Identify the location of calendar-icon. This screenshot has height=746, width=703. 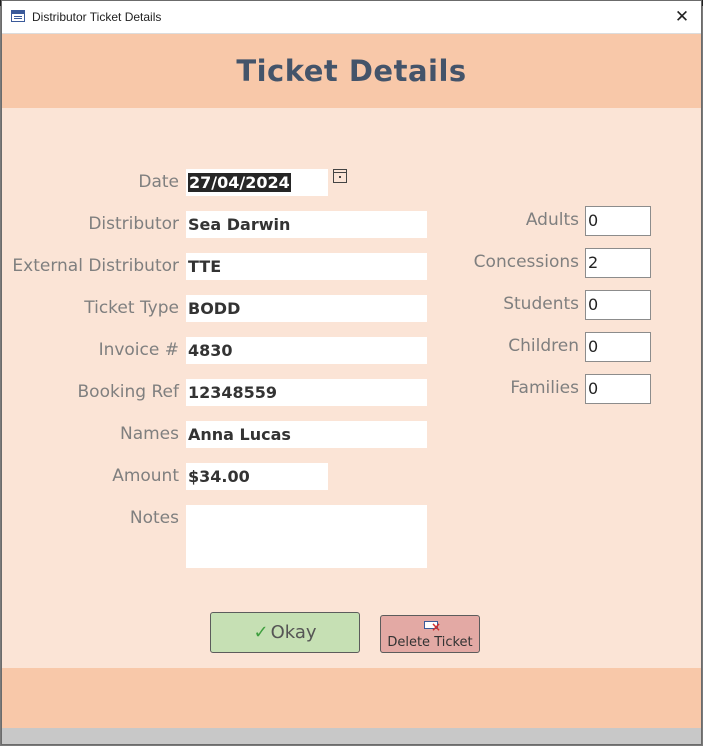
(340, 176).